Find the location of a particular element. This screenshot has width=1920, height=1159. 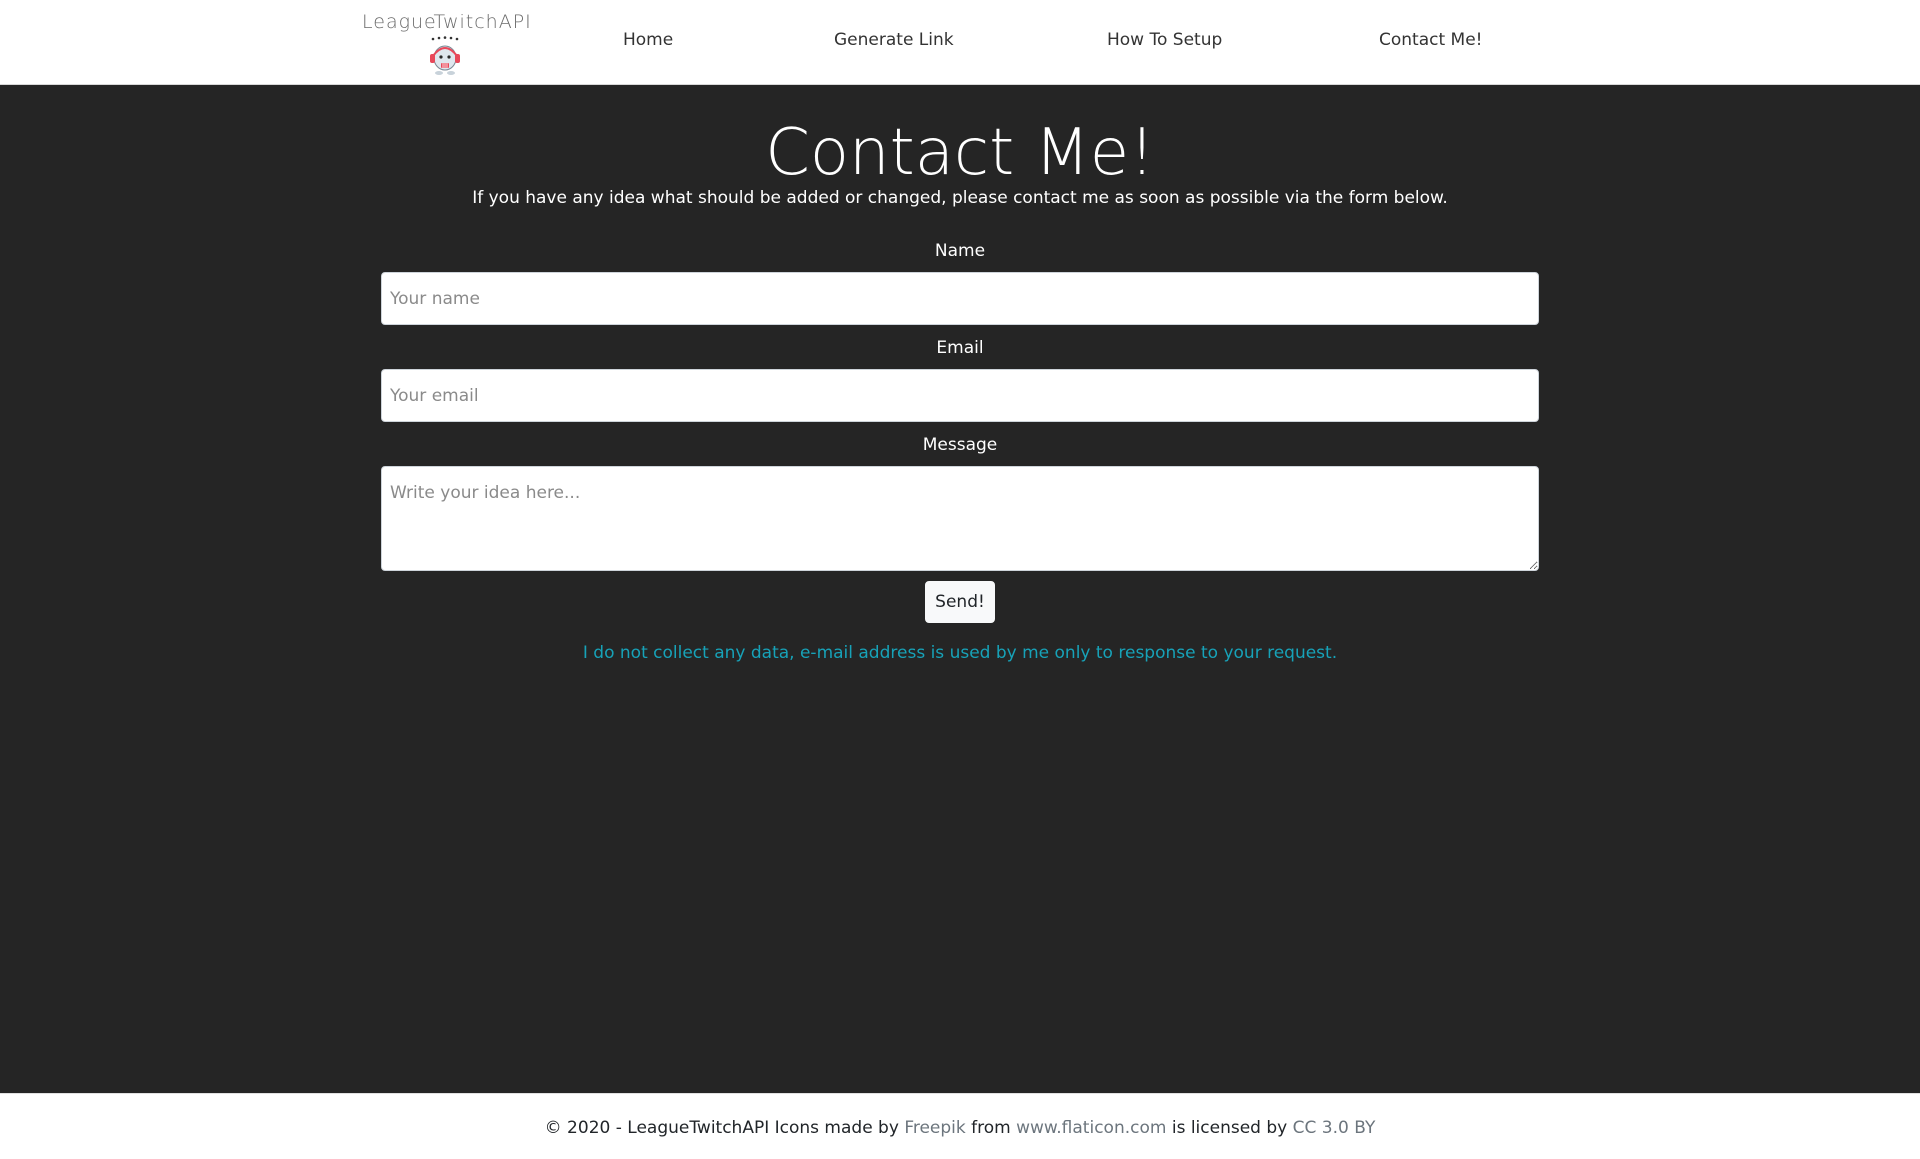

email-label: Email is located at coordinates (960, 348).